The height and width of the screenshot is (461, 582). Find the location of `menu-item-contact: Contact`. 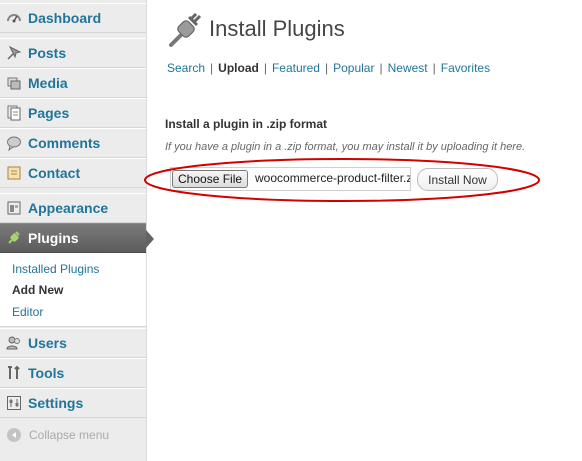

menu-item-contact: Contact is located at coordinates (73, 173).